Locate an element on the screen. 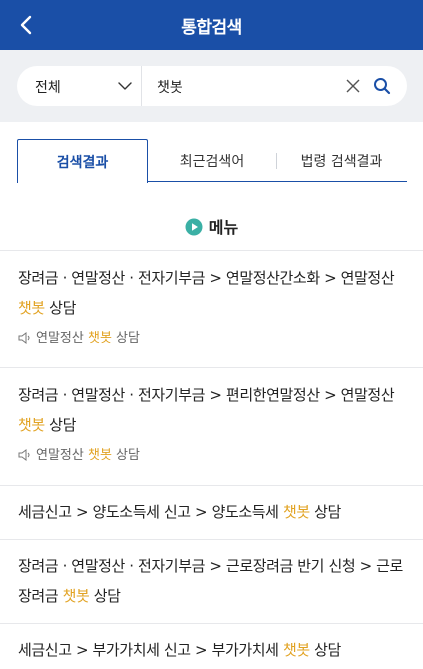 The width and height of the screenshot is (423, 669). app-header: 통합검색 is located at coordinates (211, 25).